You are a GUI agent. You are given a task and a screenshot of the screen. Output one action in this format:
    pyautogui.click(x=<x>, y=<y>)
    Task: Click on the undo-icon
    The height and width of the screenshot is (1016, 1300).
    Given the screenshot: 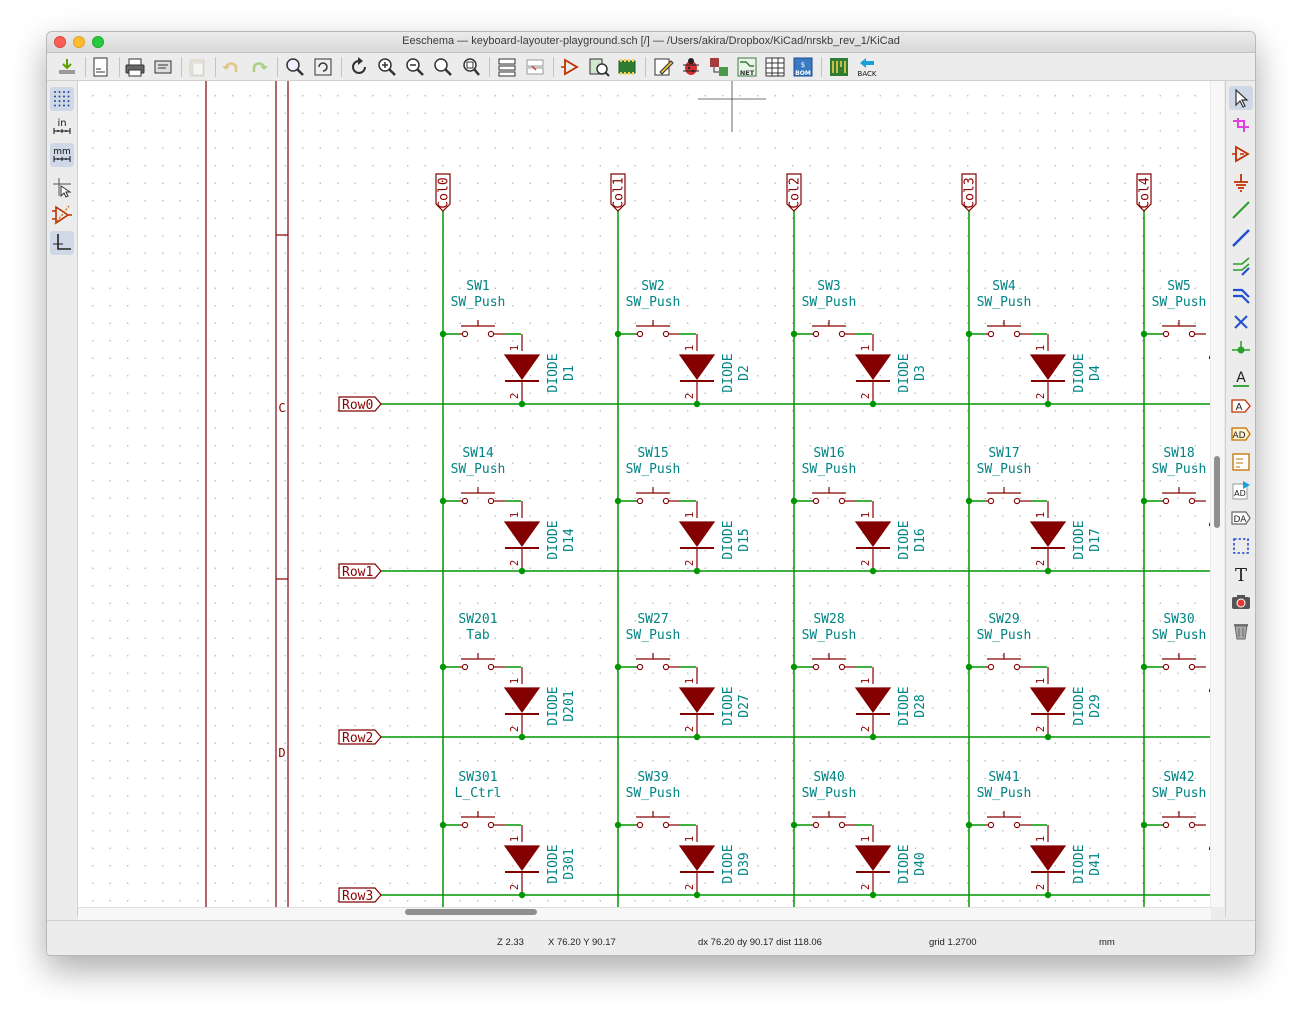 What is the action you would take?
    pyautogui.click(x=231, y=67)
    